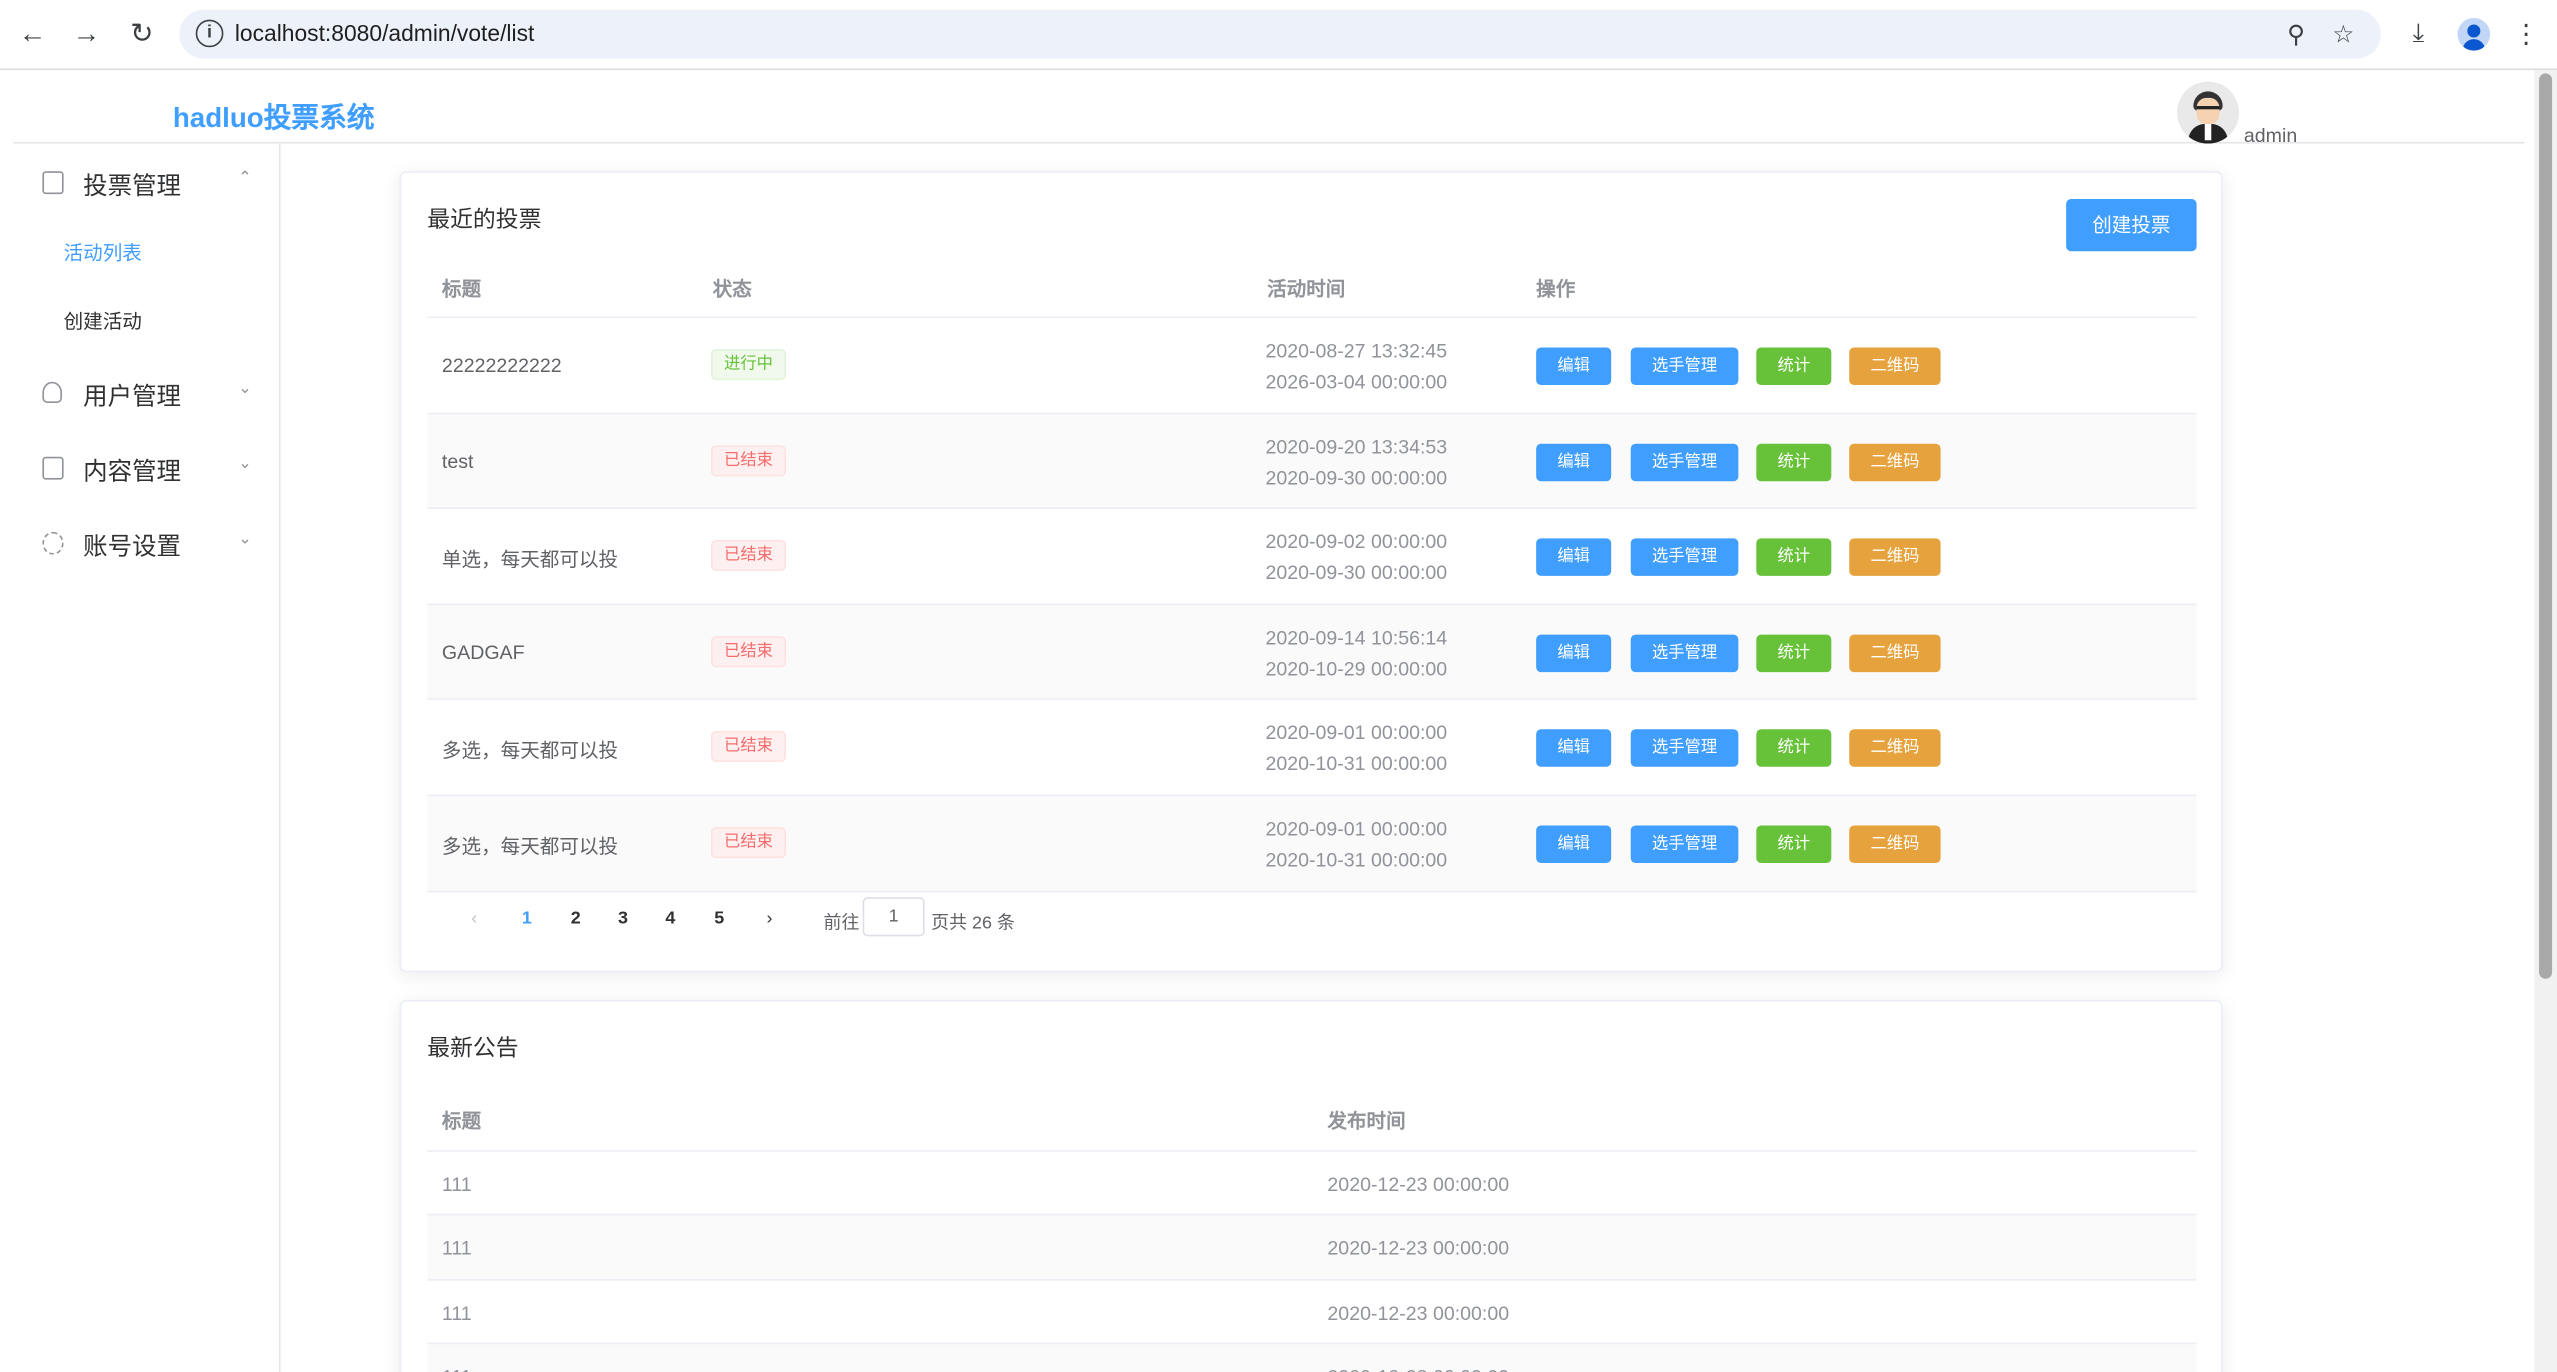 The image size is (2557, 1372). Describe the element at coordinates (2270, 135) in the screenshot. I see `username: admin` at that location.